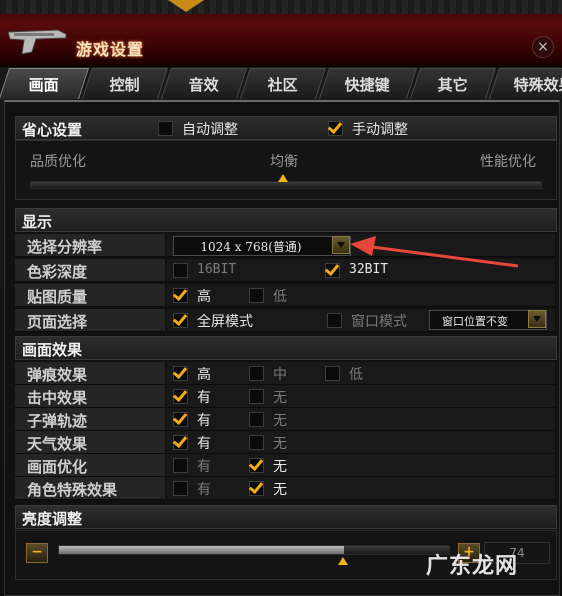 The image size is (562, 596). I want to click on window-position-select: 窗口位置不变, so click(488, 320).